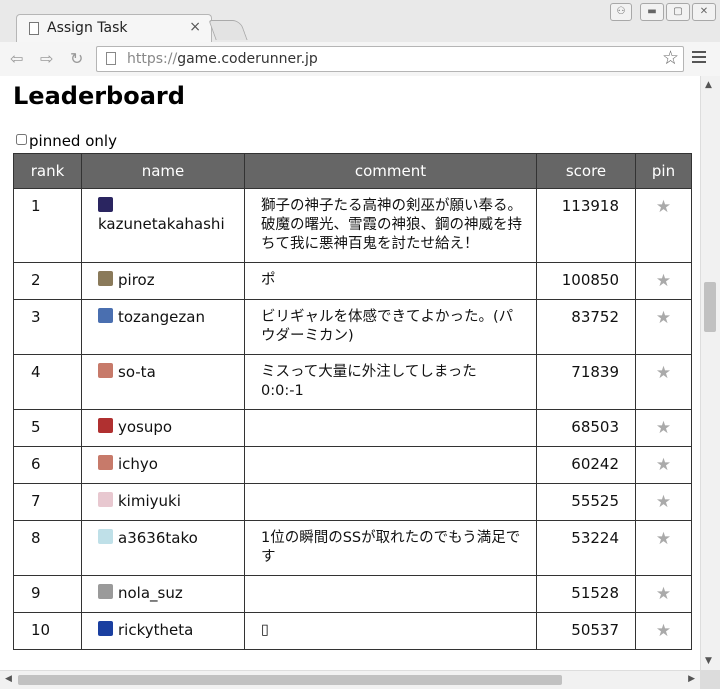  I want to click on score-cell: 100850, so click(586, 281).